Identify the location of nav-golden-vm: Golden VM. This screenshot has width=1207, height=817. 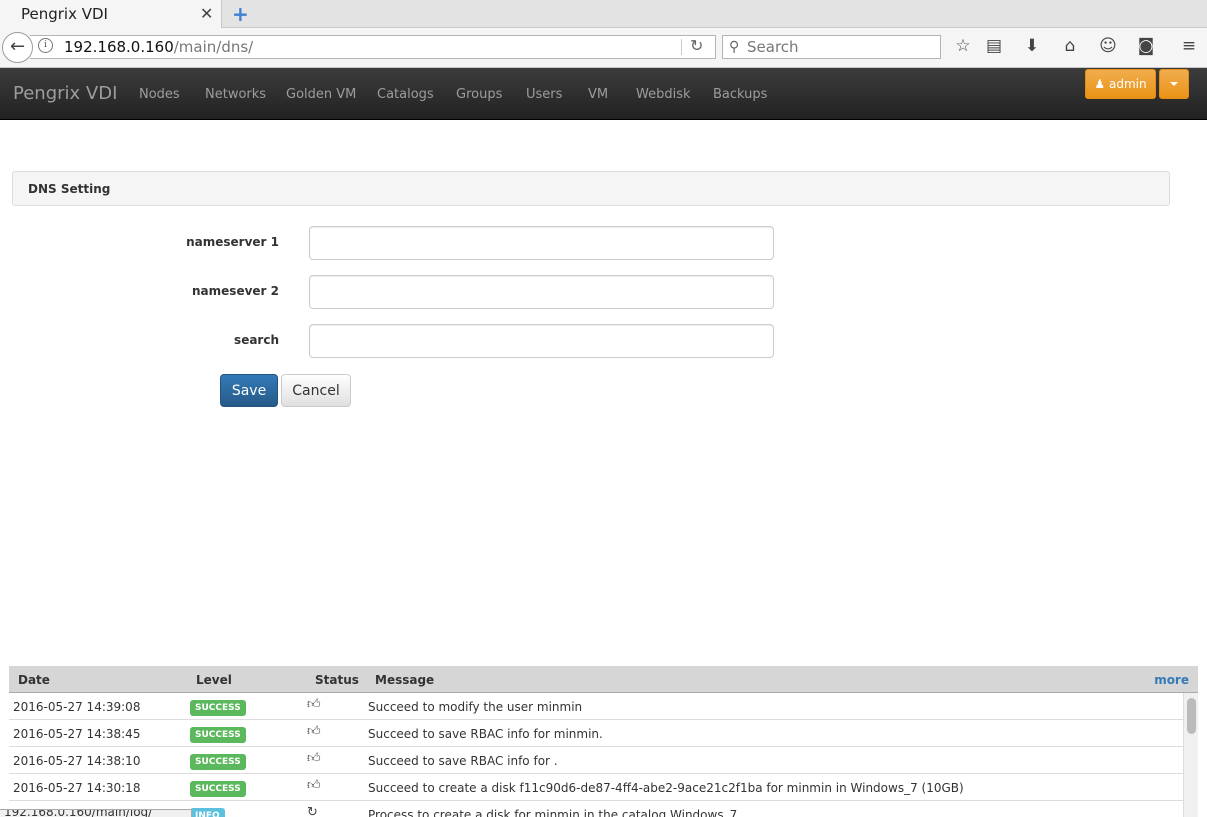
(321, 94).